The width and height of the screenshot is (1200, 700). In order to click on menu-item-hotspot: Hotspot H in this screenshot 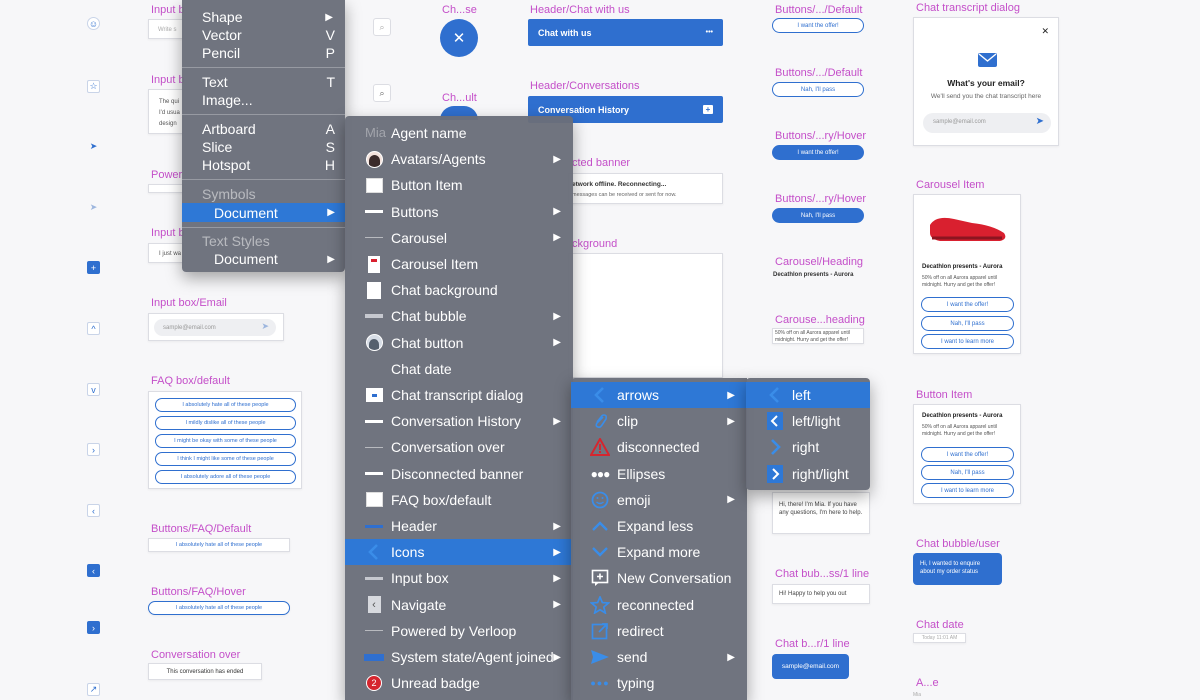, I will do `click(263, 165)`.